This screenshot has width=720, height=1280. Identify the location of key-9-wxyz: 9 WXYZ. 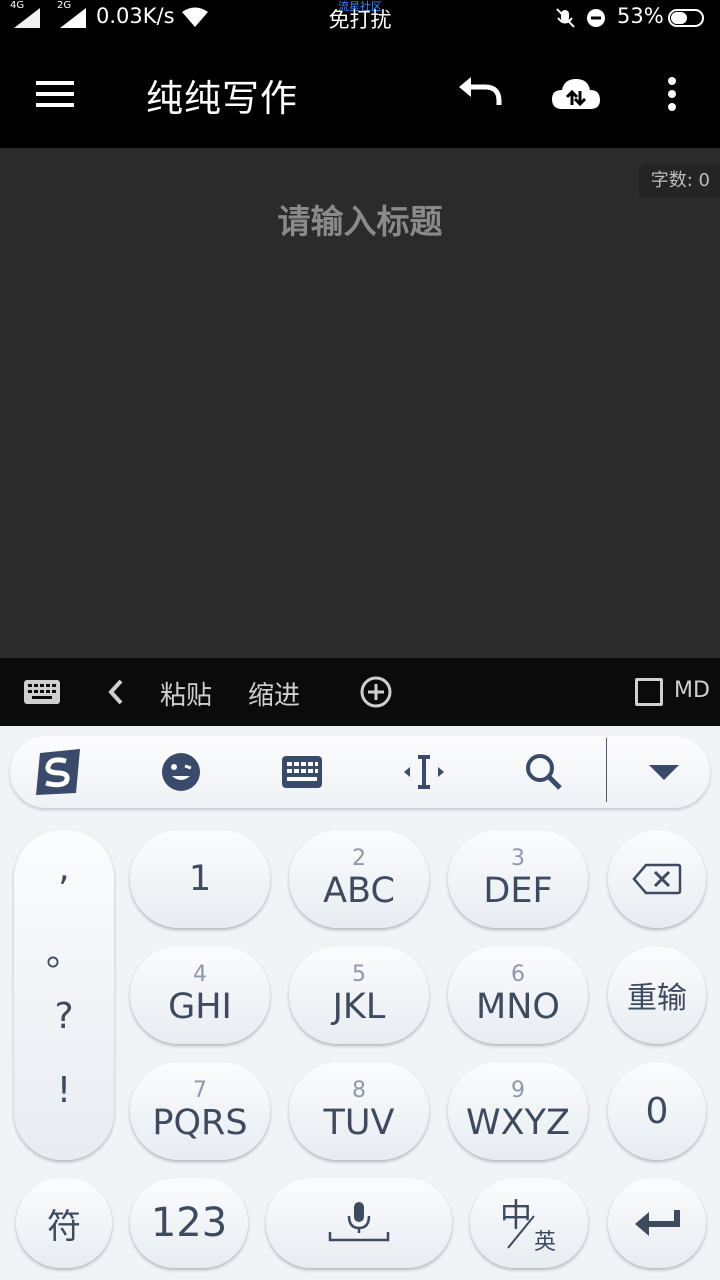
(518, 1111).